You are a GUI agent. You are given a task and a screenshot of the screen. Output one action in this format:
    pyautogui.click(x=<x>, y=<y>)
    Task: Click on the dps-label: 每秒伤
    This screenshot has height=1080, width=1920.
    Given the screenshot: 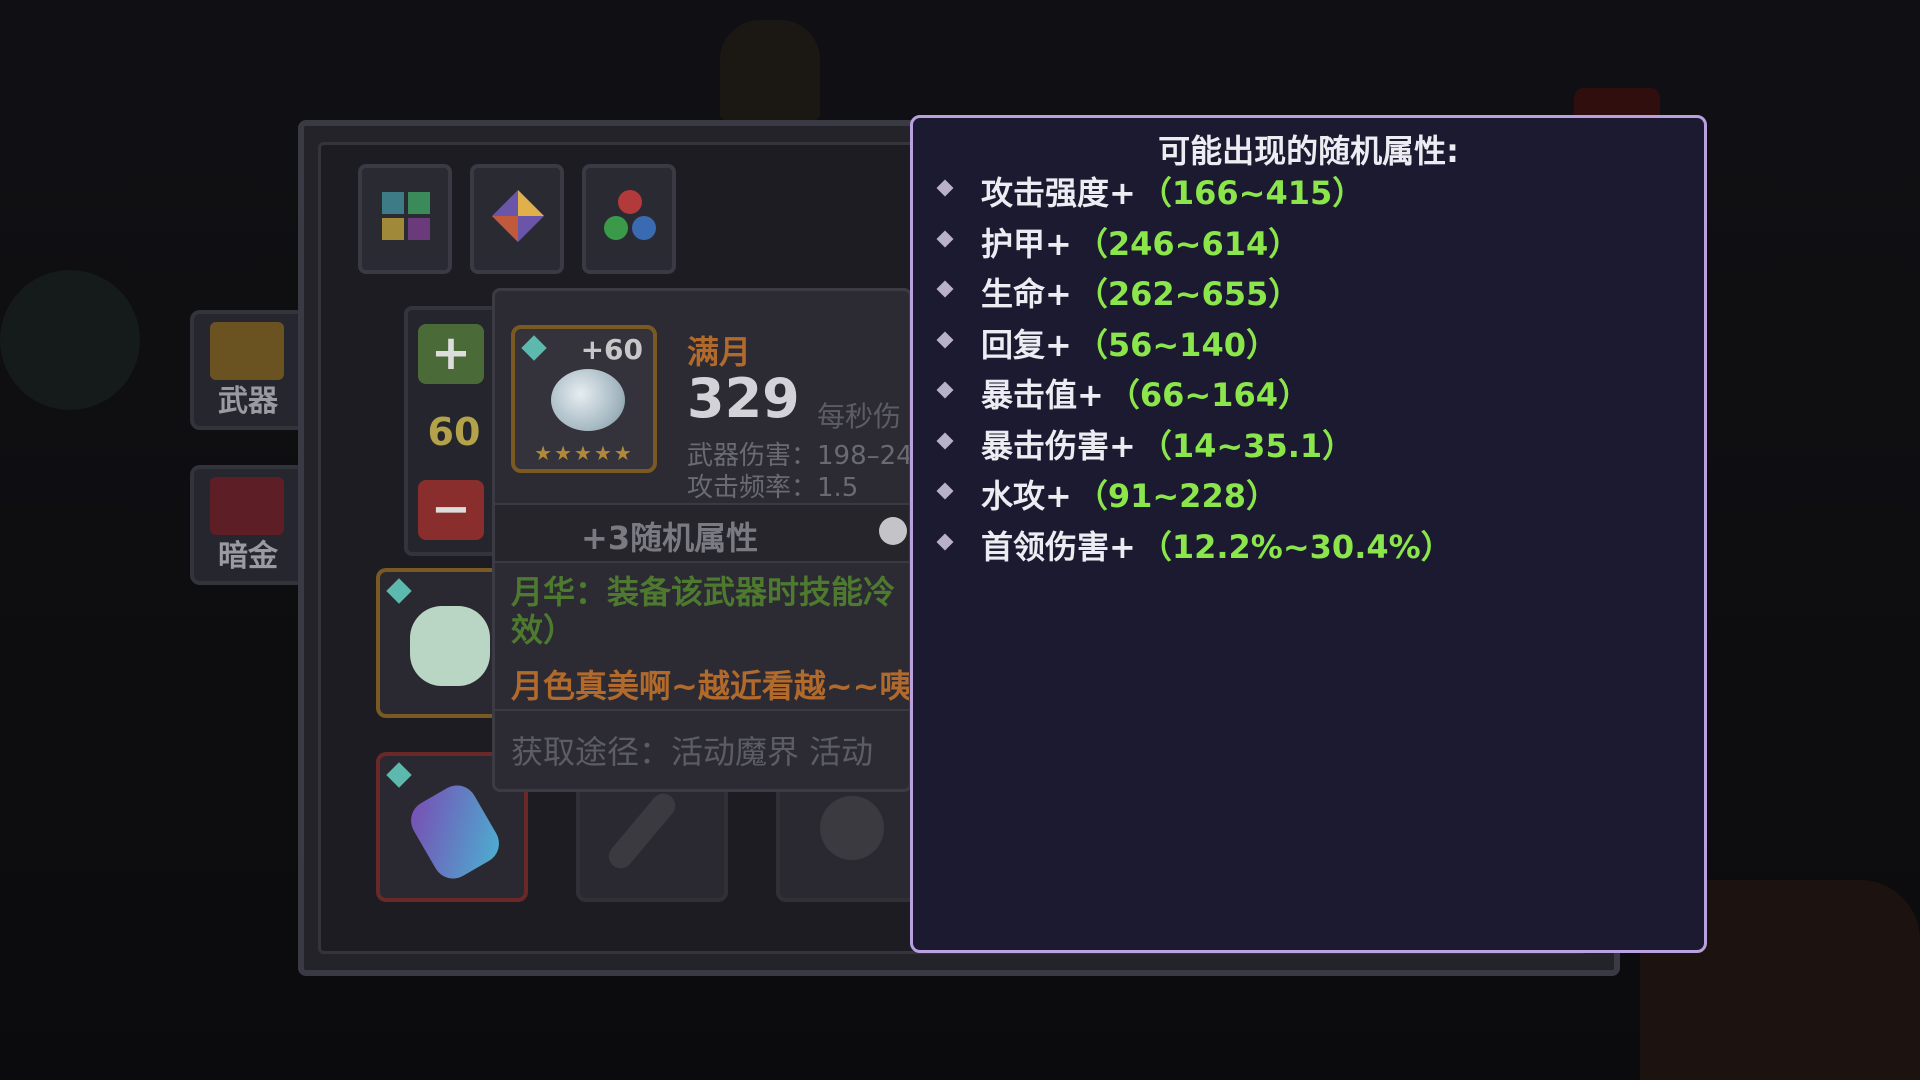 What is the action you would take?
    pyautogui.click(x=859, y=416)
    